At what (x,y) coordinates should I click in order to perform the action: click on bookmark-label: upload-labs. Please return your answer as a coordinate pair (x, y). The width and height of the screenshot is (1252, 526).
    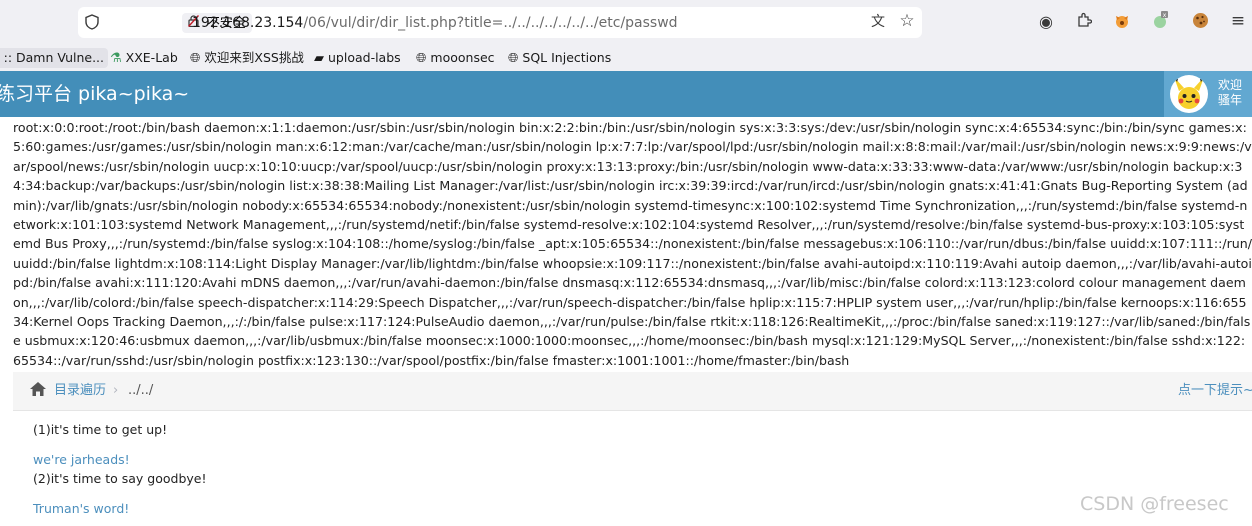
    Looking at the image, I should click on (364, 57).